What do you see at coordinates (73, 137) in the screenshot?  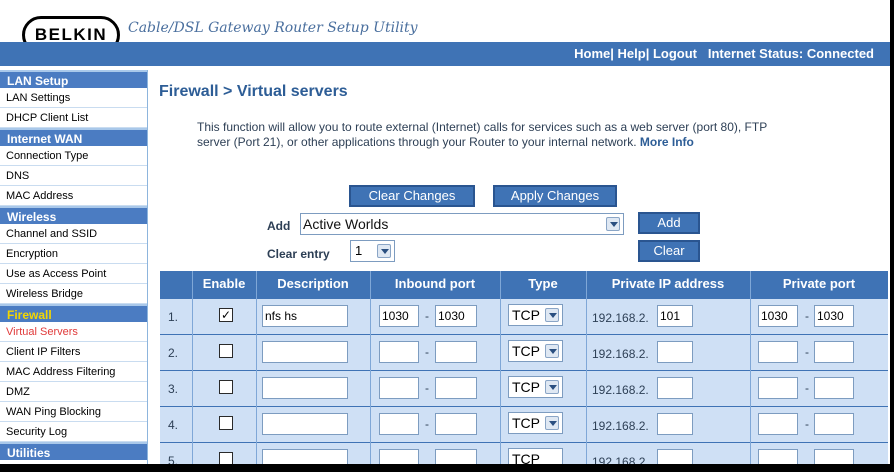 I see `sidebar-section-internet-wan: Internet WAN` at bounding box center [73, 137].